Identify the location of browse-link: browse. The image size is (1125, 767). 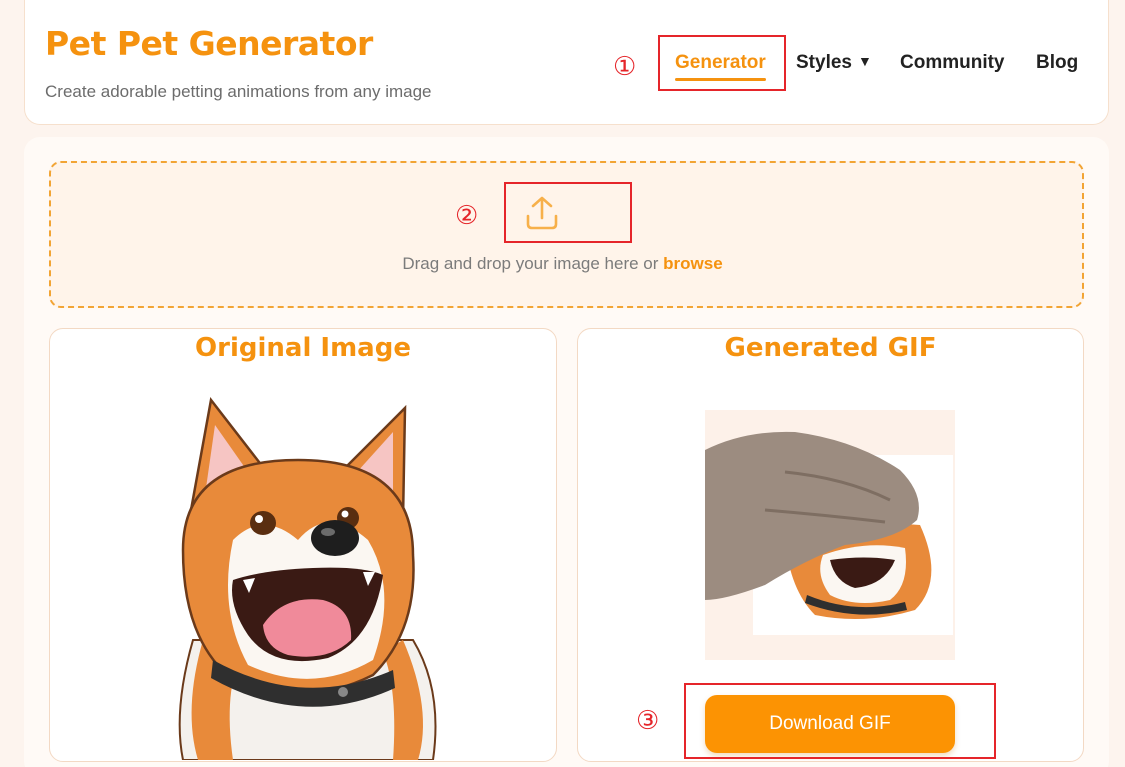
(693, 263).